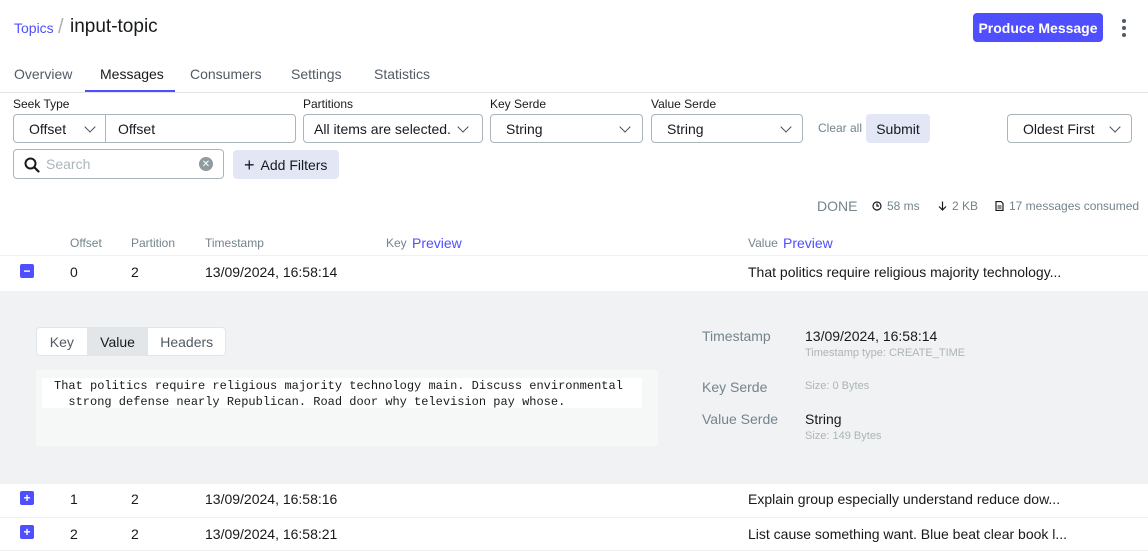 The image size is (1148, 552). I want to click on tab-statistics: Statistics, so click(402, 74).